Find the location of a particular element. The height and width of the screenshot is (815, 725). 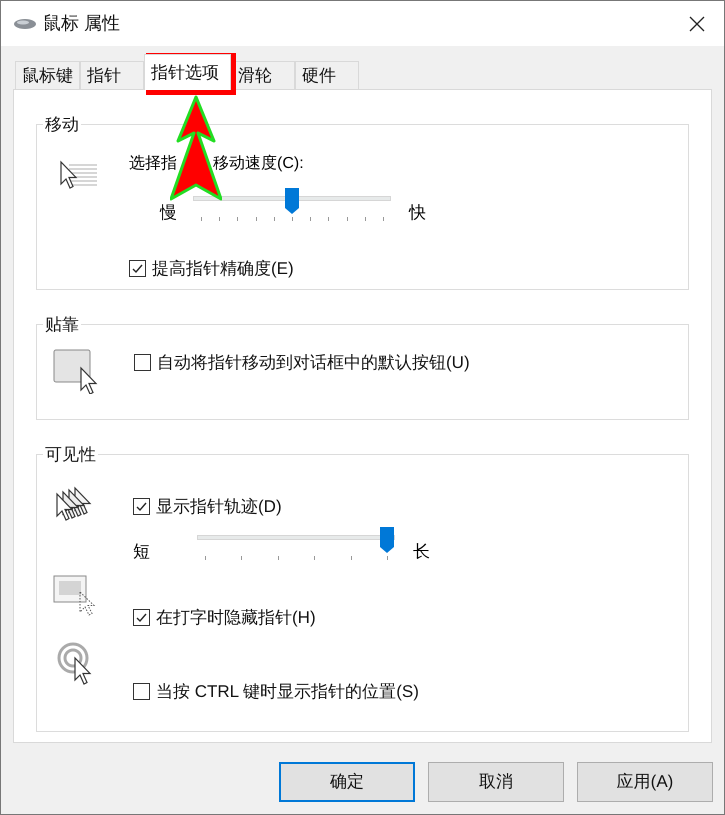

dialog-button: 确定 is located at coordinates (347, 782).